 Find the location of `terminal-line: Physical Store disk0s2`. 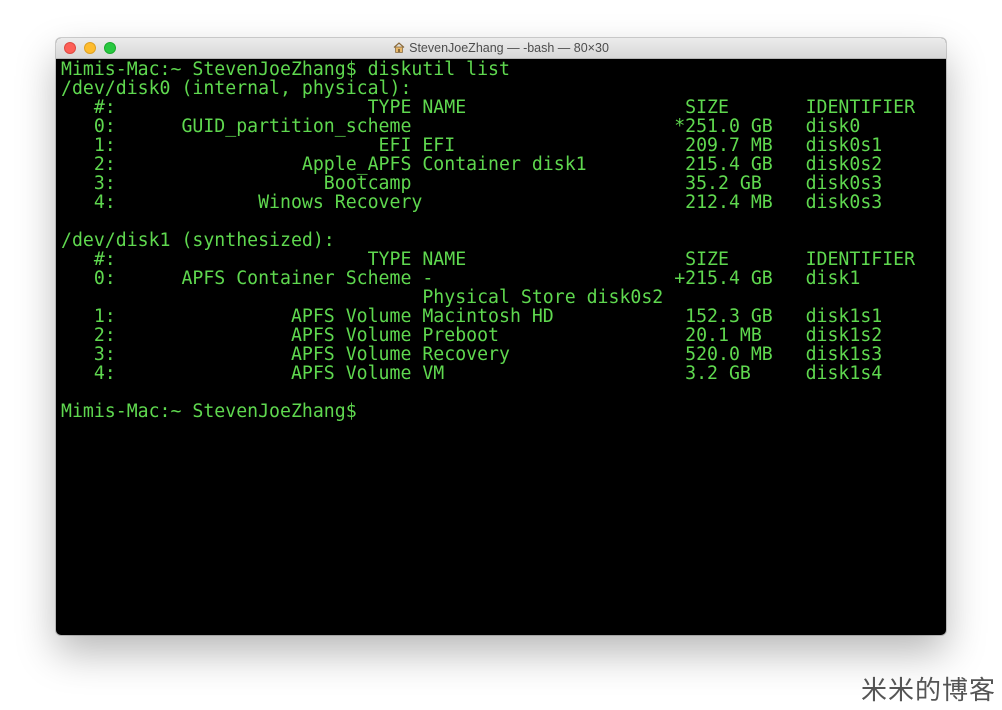

terminal-line: Physical Store disk0s2 is located at coordinates (362, 297).